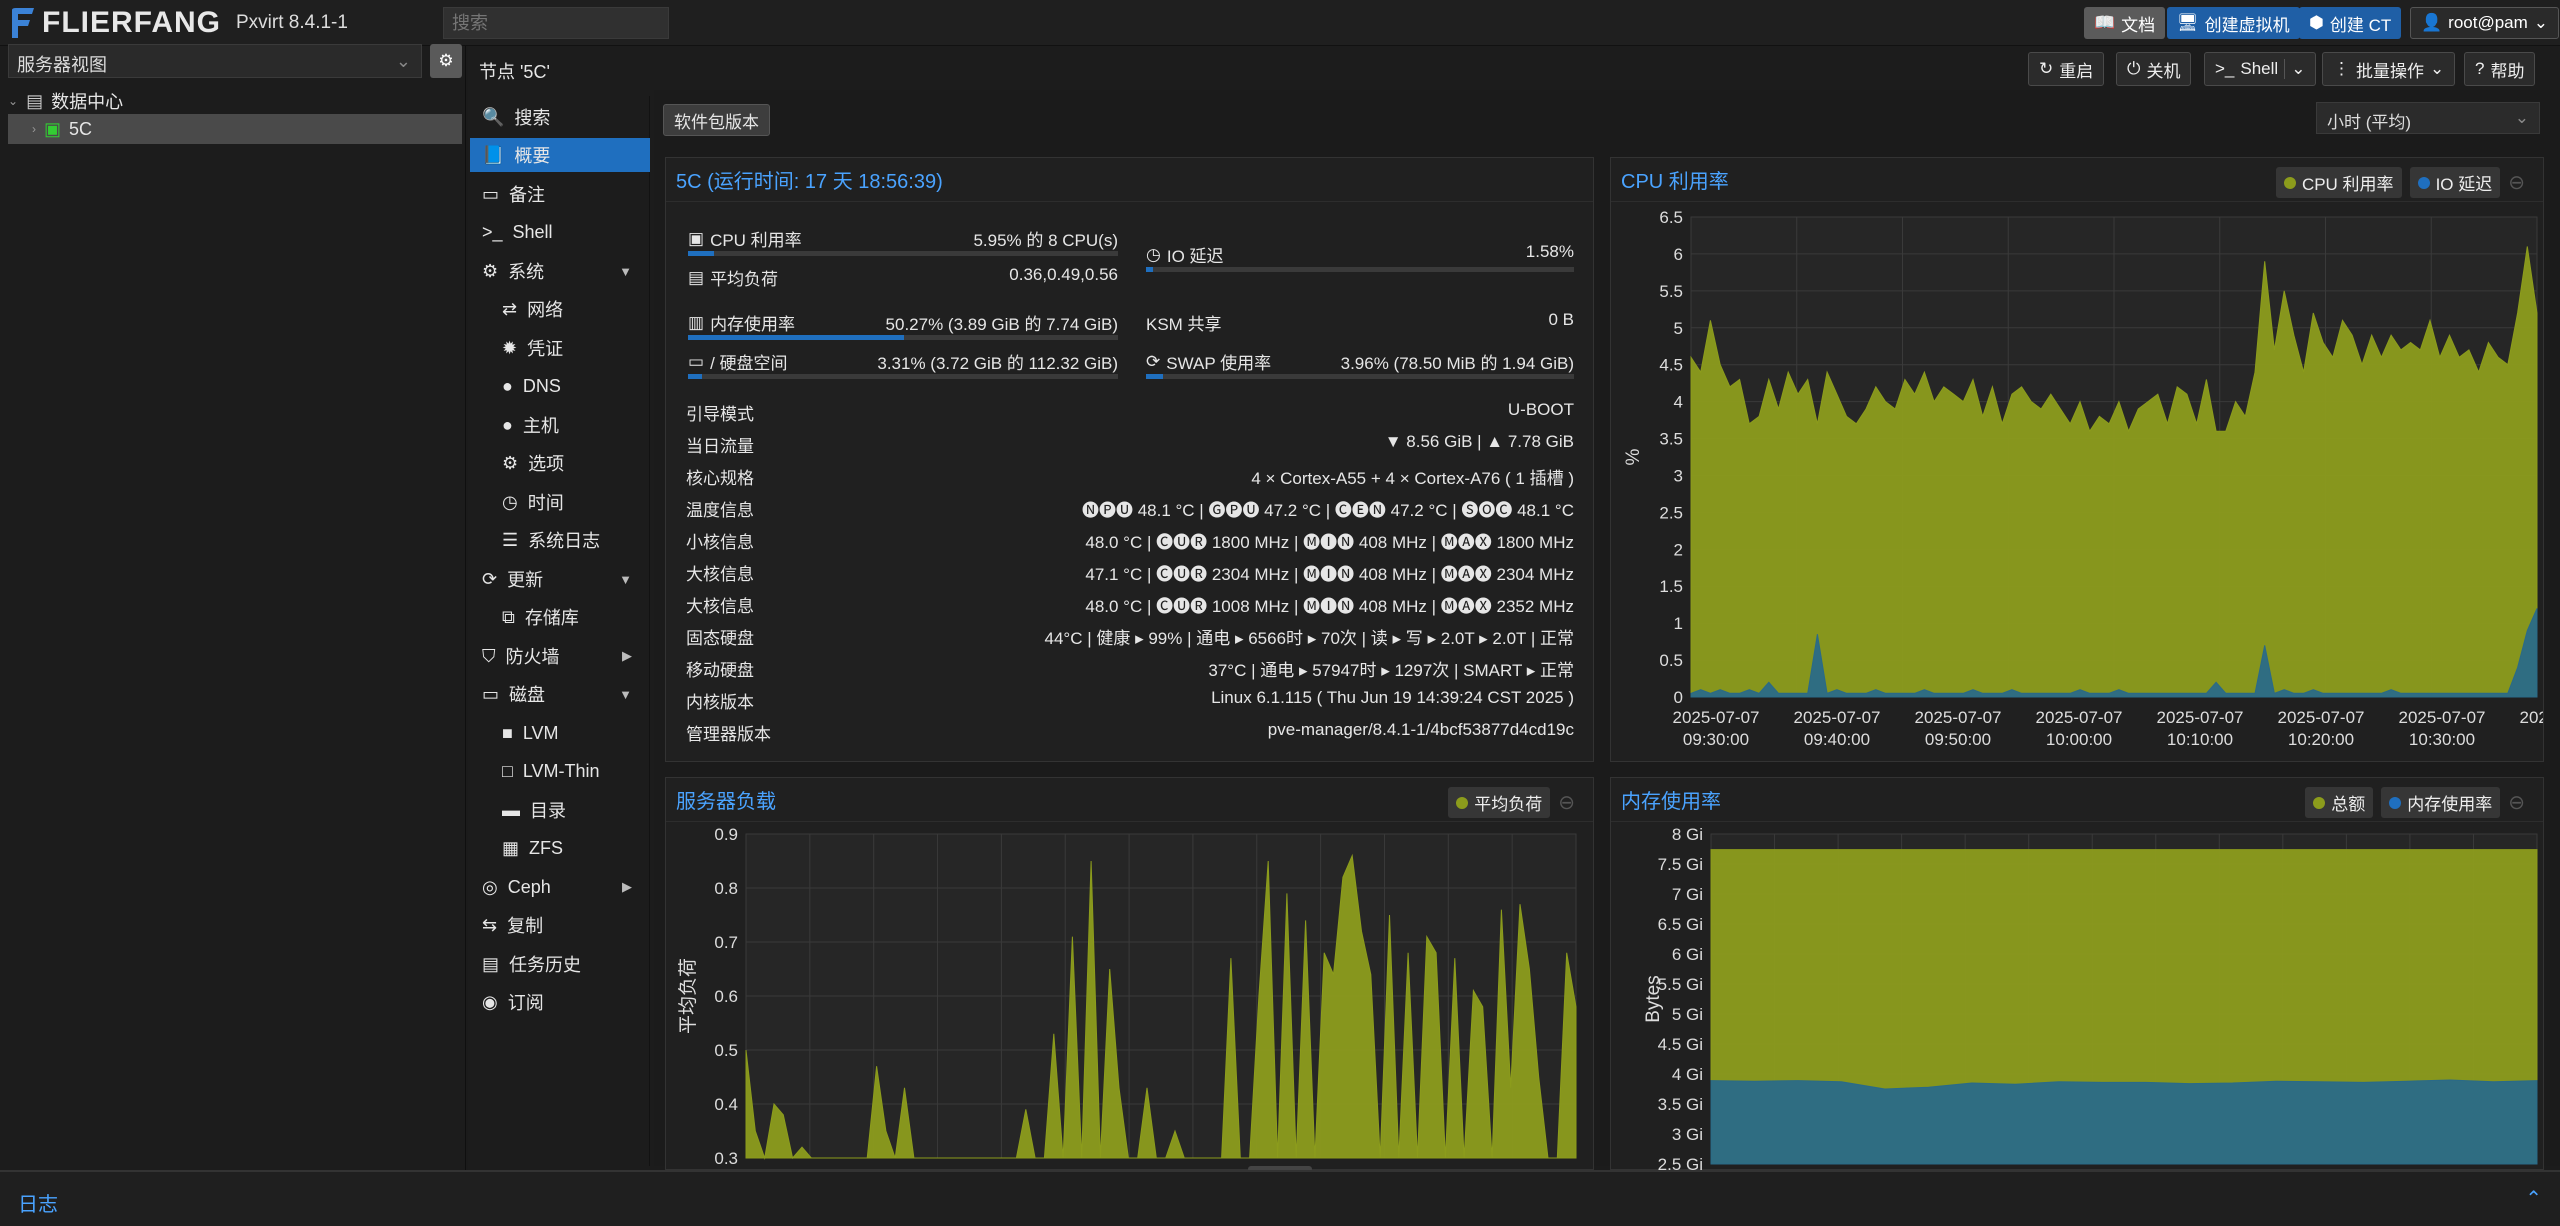  What do you see at coordinates (560, 771) in the screenshot?
I see `nav-lvm-thin: □ LVM-Thin` at bounding box center [560, 771].